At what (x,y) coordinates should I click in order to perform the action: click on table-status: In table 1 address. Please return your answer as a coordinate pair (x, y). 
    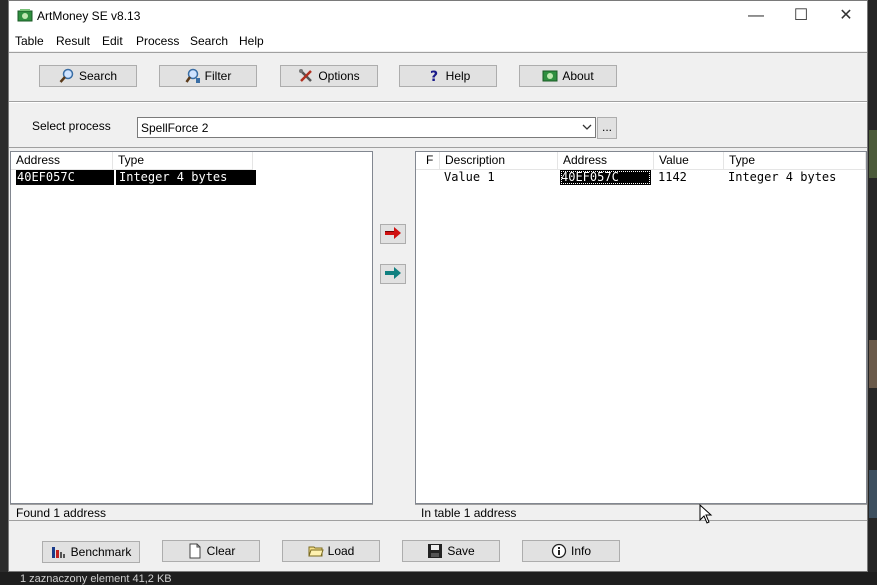
    Looking at the image, I should click on (641, 512).